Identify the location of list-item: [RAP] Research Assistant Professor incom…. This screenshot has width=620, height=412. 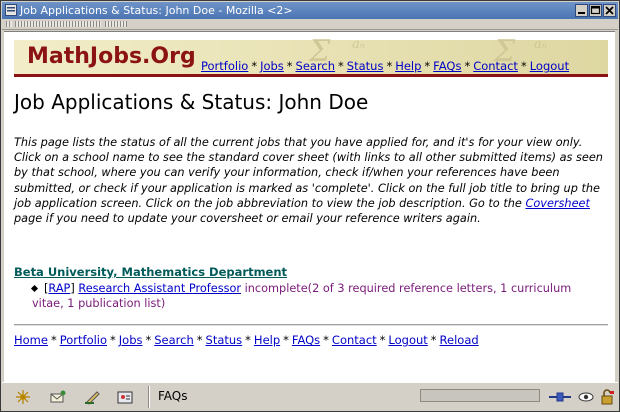
(301, 296).